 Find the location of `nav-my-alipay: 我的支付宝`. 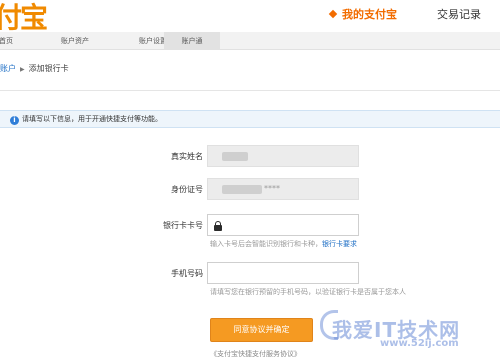

nav-my-alipay: 我的支付宝 is located at coordinates (362, 14).